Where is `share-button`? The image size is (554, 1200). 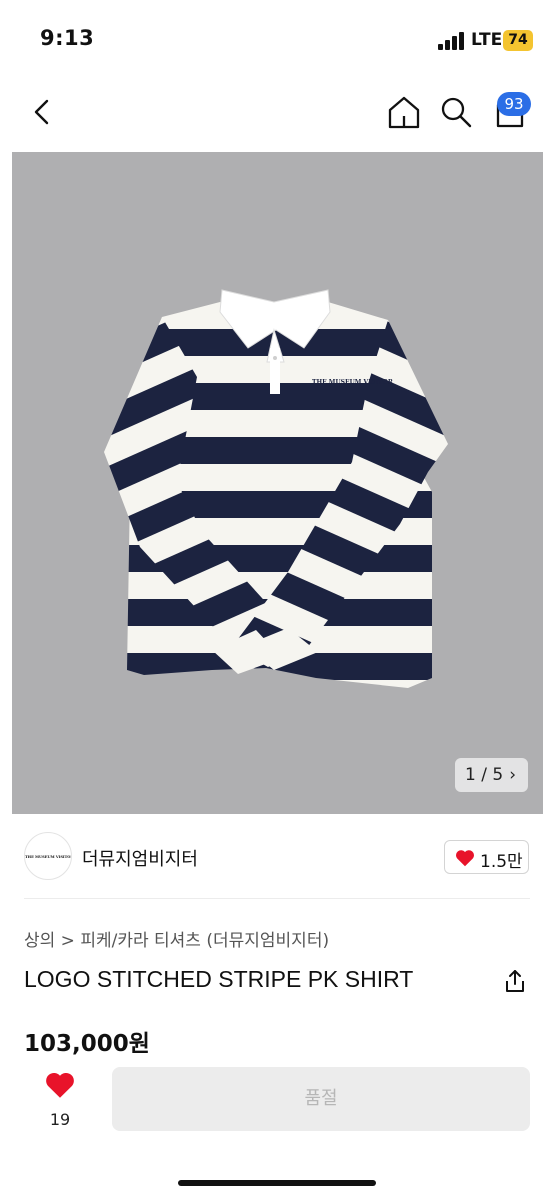 share-button is located at coordinates (515, 981).